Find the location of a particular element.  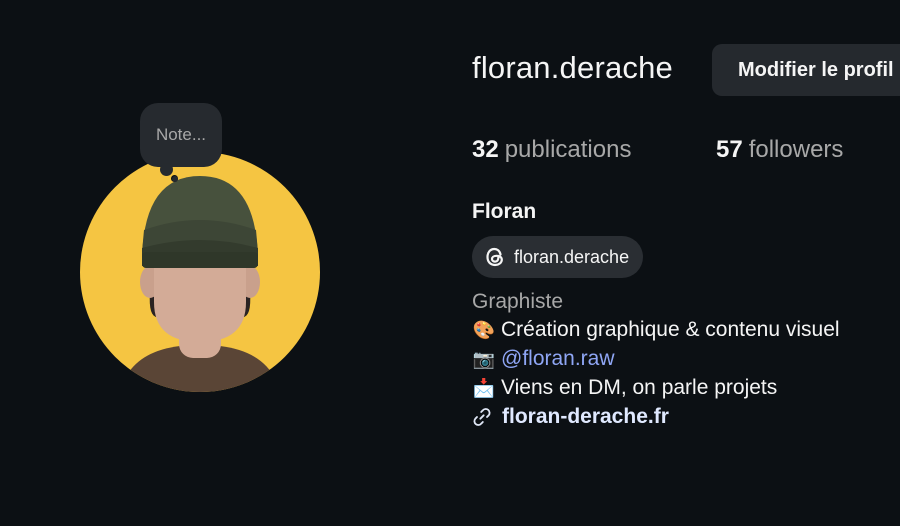

note-bubble-tail-small is located at coordinates (174, 178).